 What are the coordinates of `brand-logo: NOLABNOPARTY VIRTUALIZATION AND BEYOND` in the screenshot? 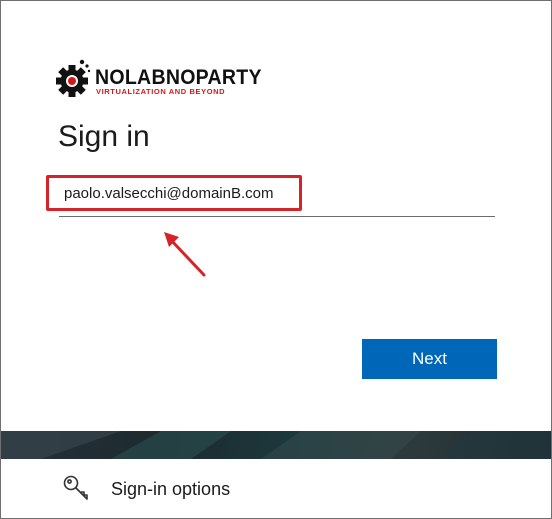 It's located at (163, 80).